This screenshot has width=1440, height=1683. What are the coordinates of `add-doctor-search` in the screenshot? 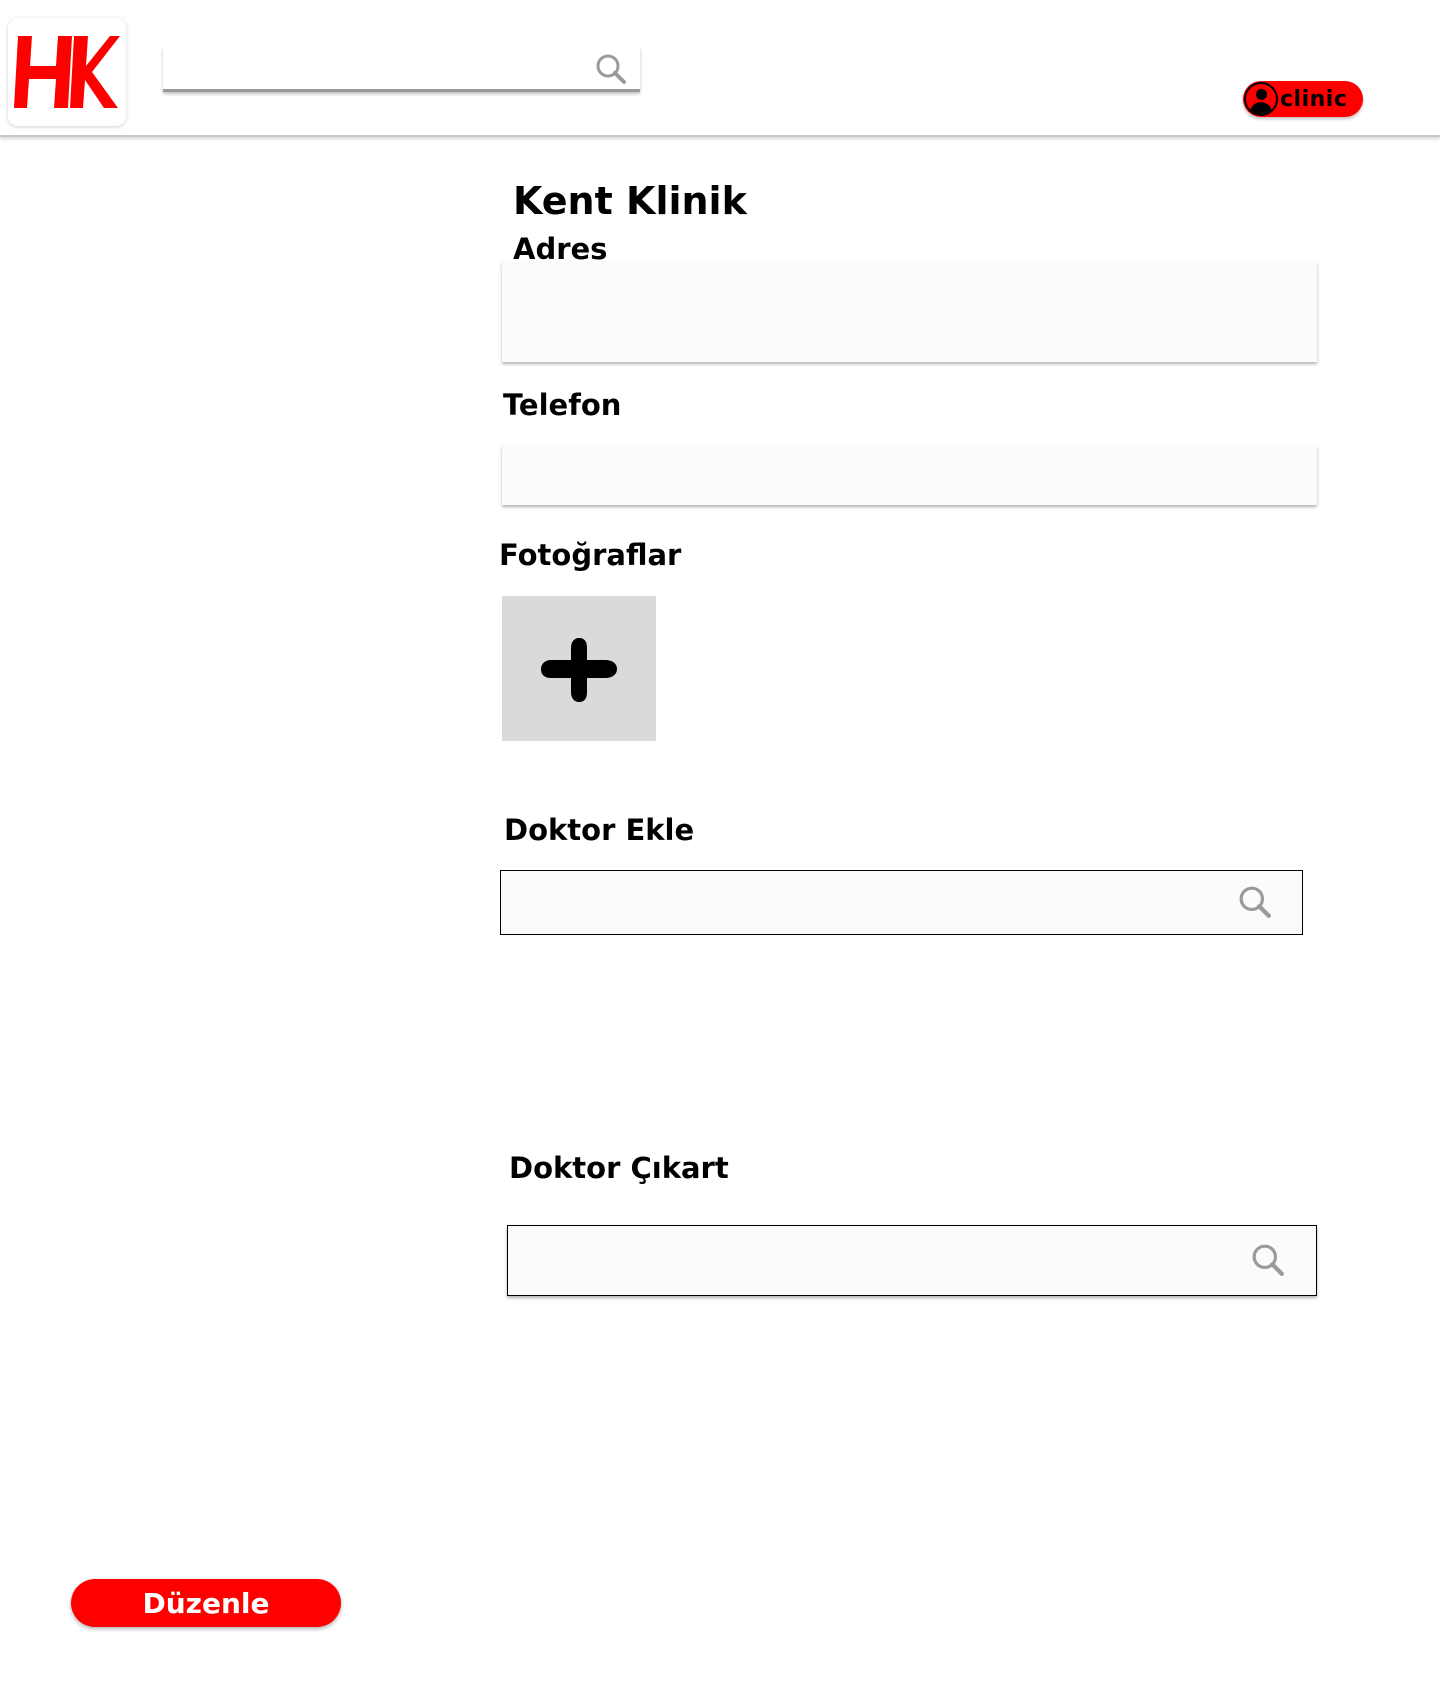 It's located at (901, 902).